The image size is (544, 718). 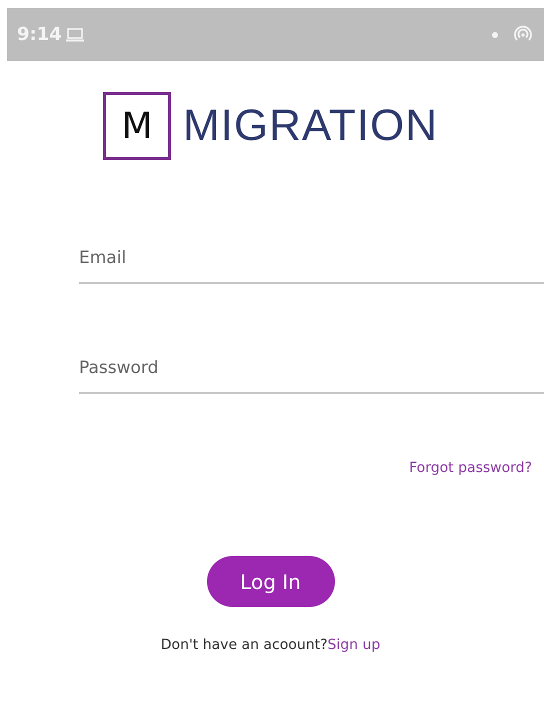 What do you see at coordinates (136, 126) in the screenshot?
I see `logo-mark: M` at bounding box center [136, 126].